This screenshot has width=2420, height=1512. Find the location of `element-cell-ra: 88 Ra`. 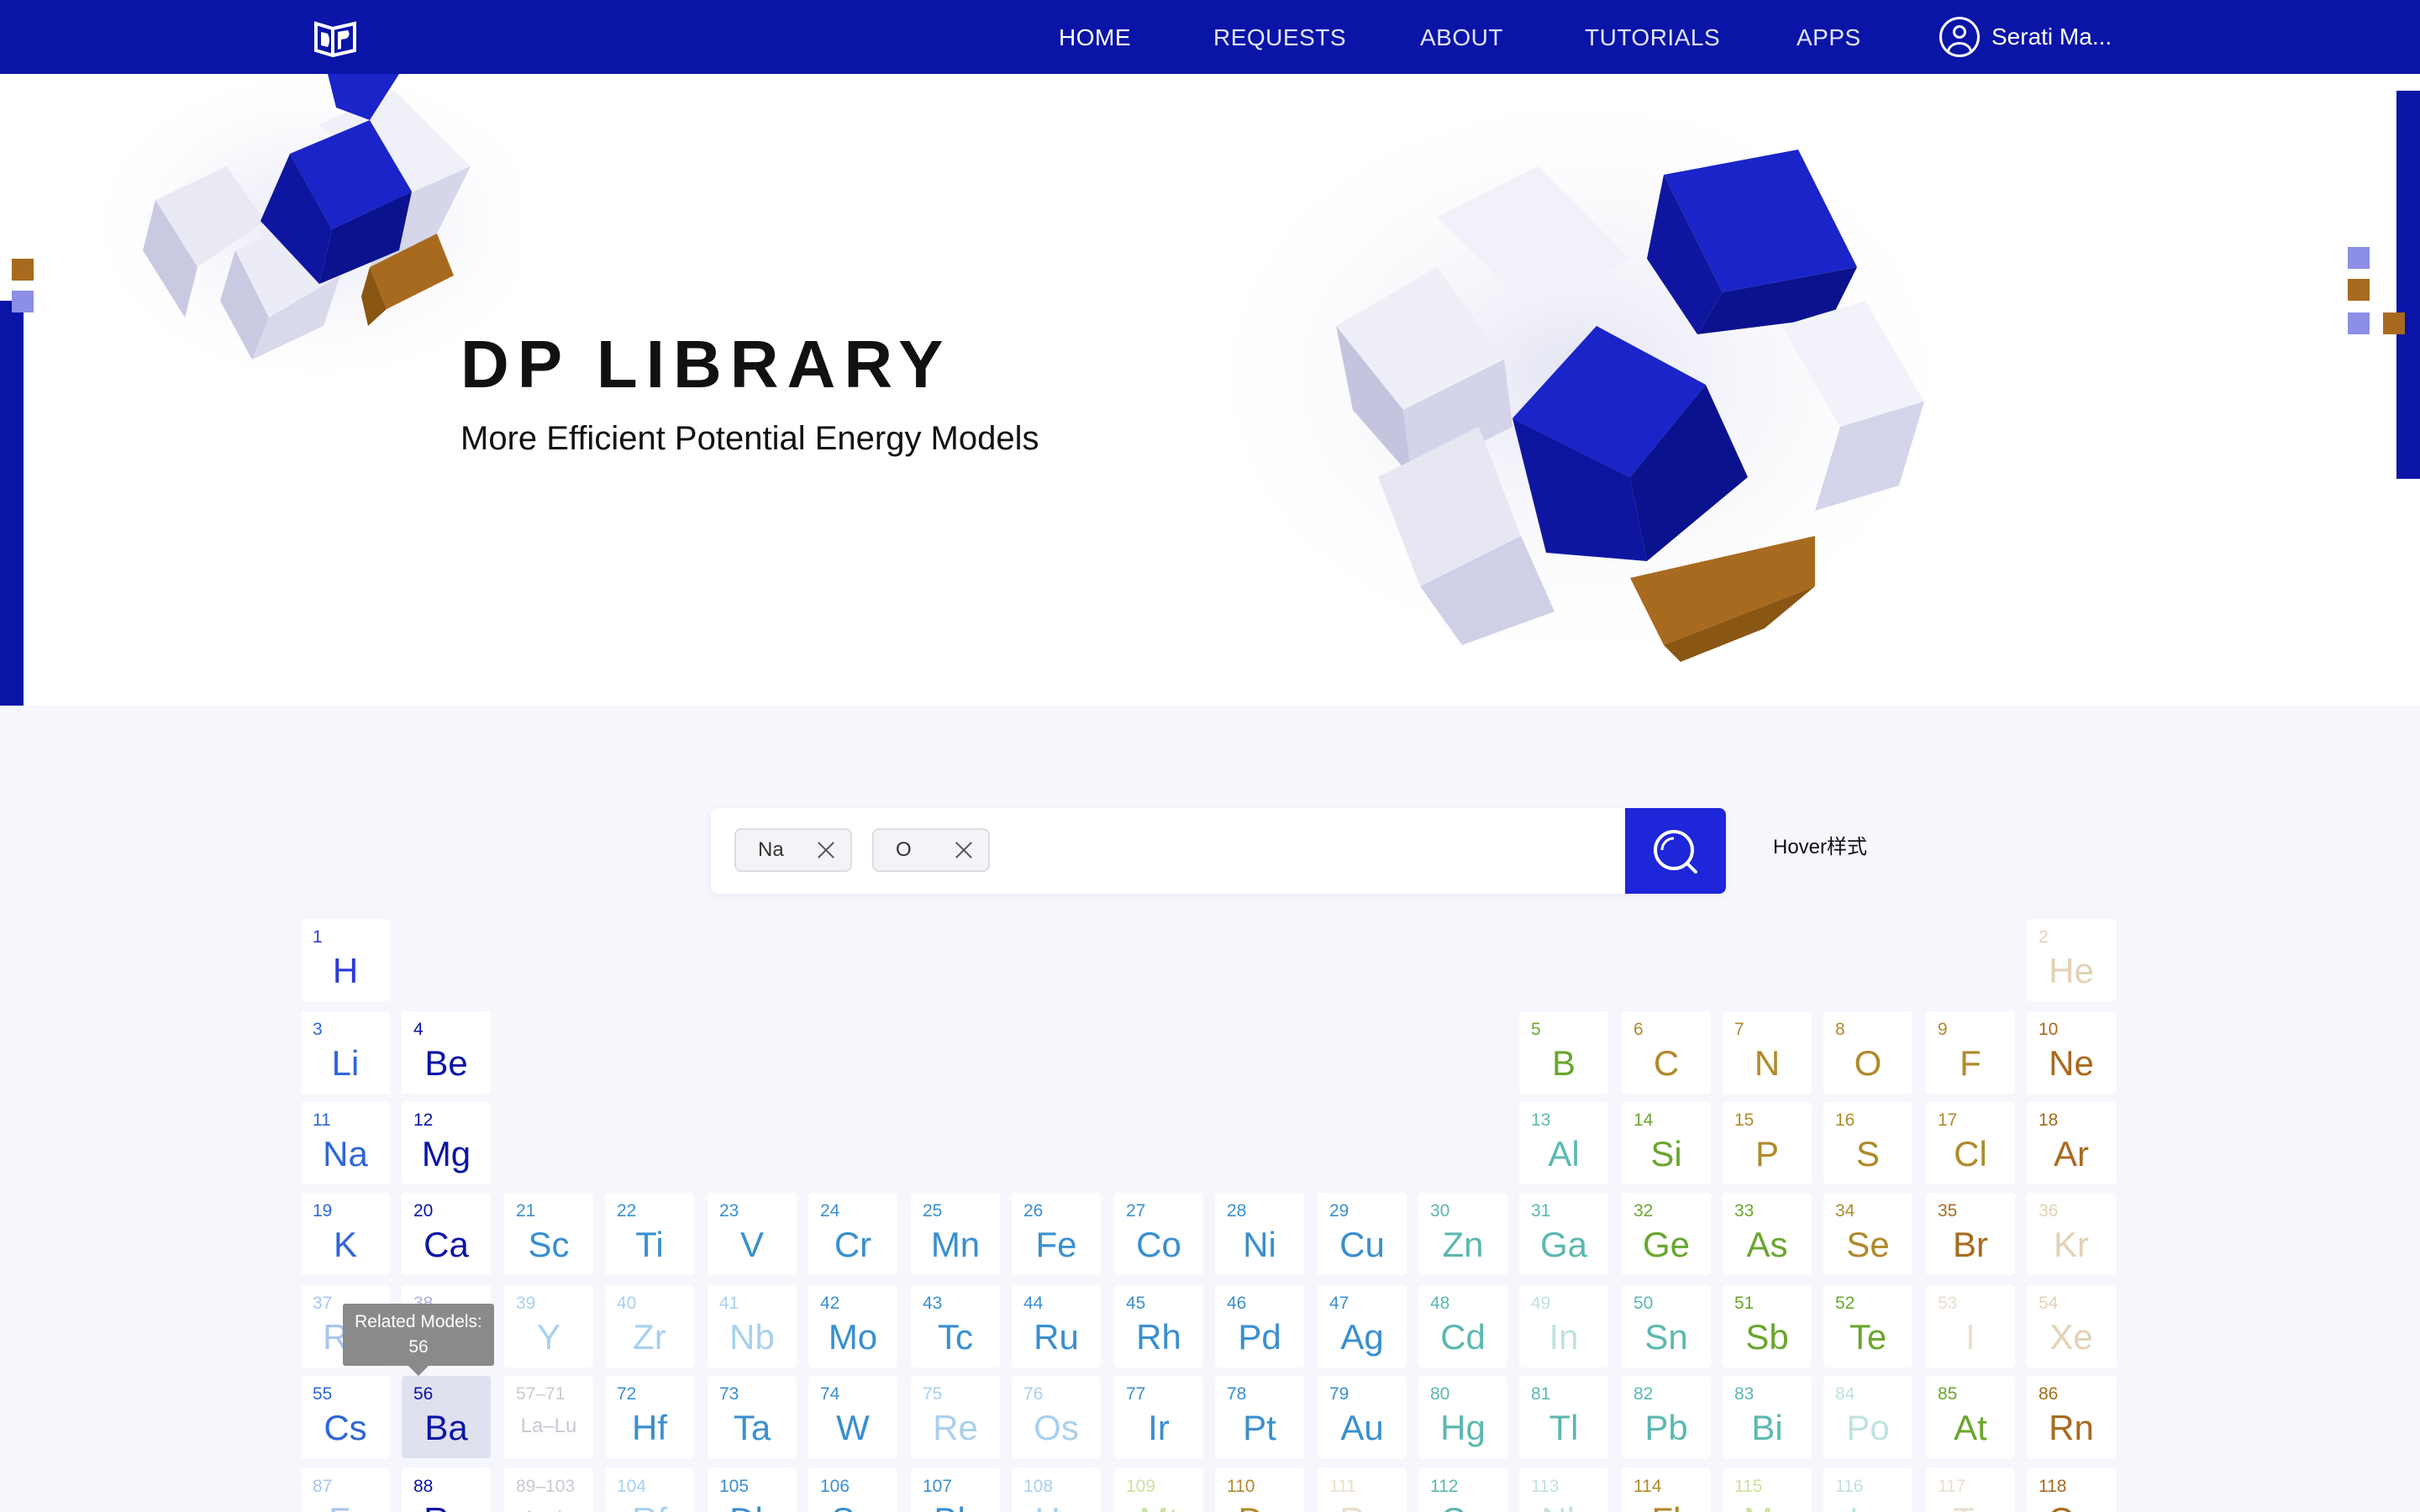

element-cell-ra: 88 Ra is located at coordinates (447, 1490).